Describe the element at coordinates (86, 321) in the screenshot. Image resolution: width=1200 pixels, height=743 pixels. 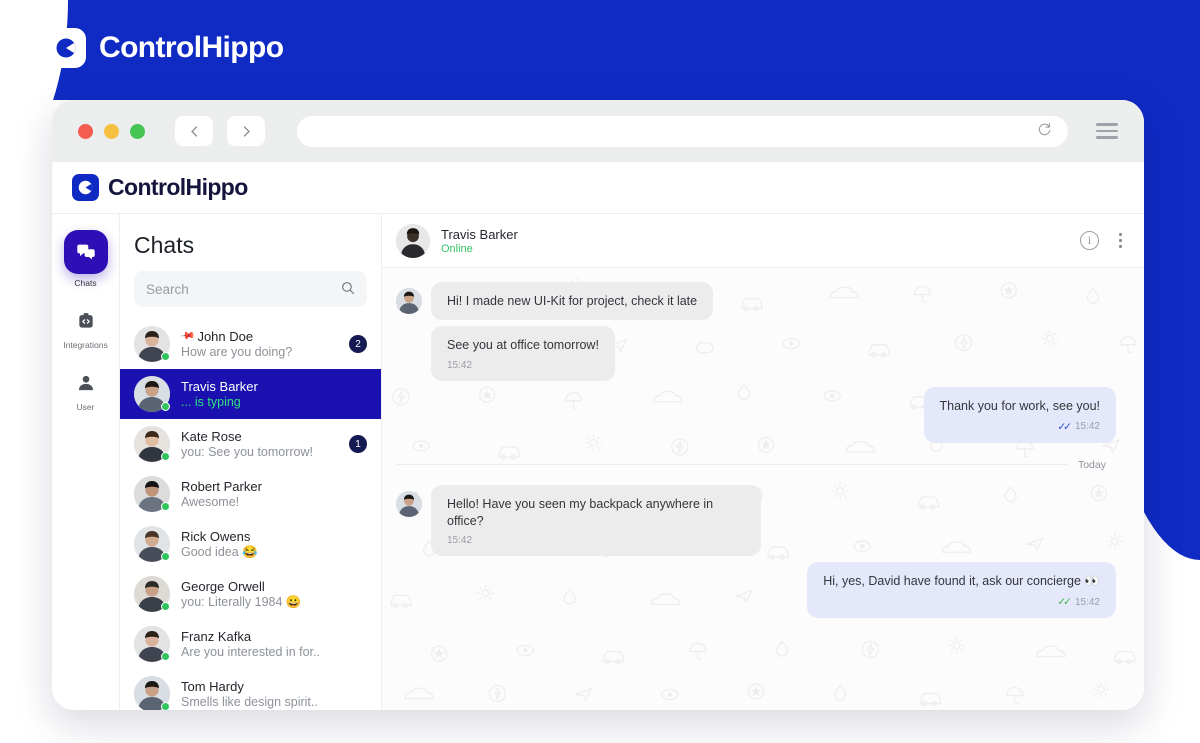
I see `code-brackets-icon` at that location.